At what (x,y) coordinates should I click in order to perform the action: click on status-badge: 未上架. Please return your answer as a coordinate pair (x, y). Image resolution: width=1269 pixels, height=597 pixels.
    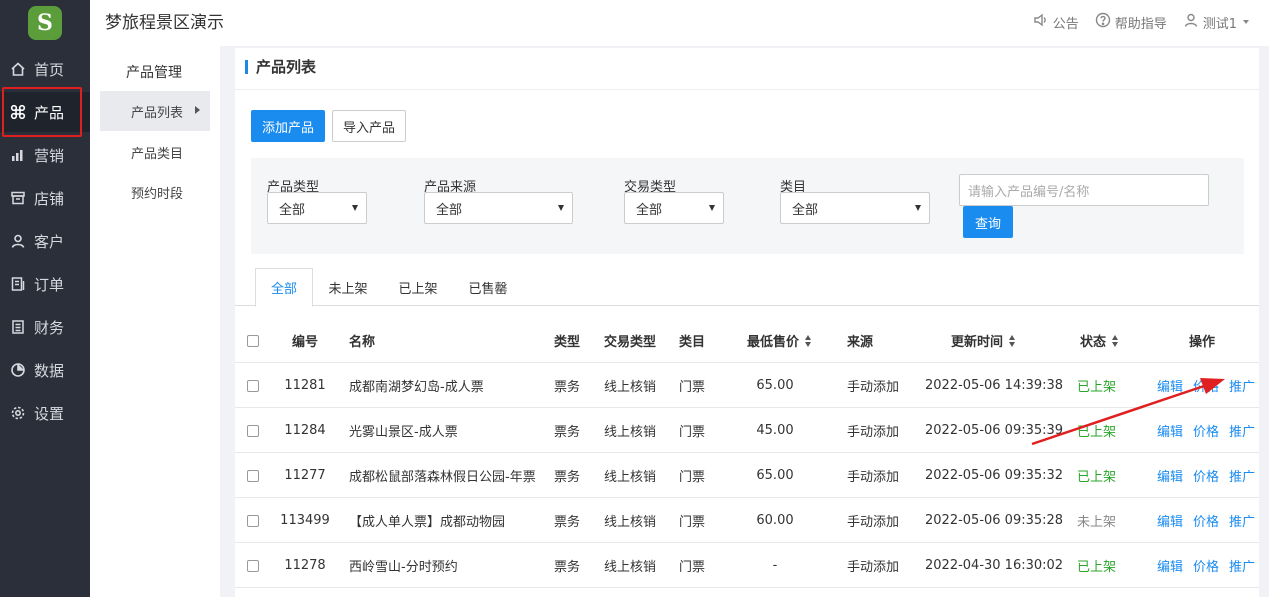
    Looking at the image, I should click on (1097, 522).